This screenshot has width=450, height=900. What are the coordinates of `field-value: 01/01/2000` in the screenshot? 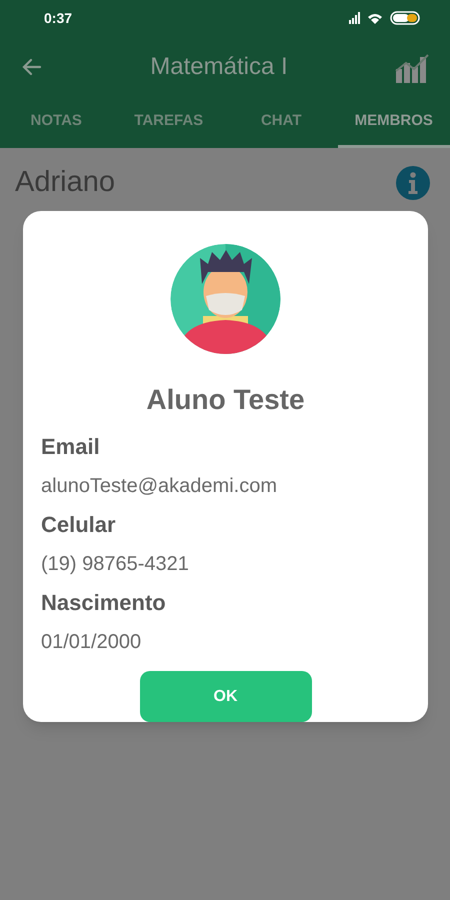 It's located at (91, 642).